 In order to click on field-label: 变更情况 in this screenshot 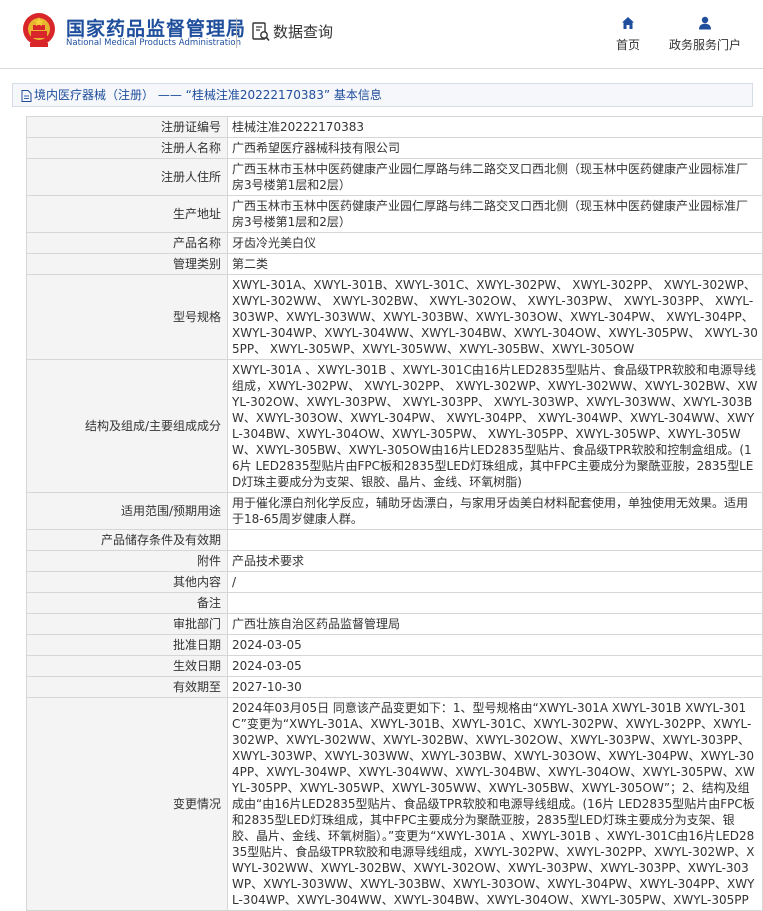, I will do `click(127, 804)`.